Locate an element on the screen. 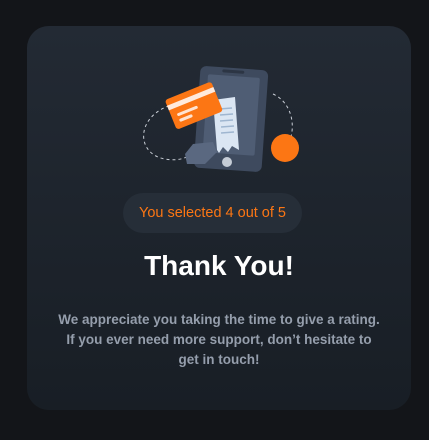 The width and height of the screenshot is (429, 440). rating-result-badge: You selected 4 out of 5 is located at coordinates (212, 213).